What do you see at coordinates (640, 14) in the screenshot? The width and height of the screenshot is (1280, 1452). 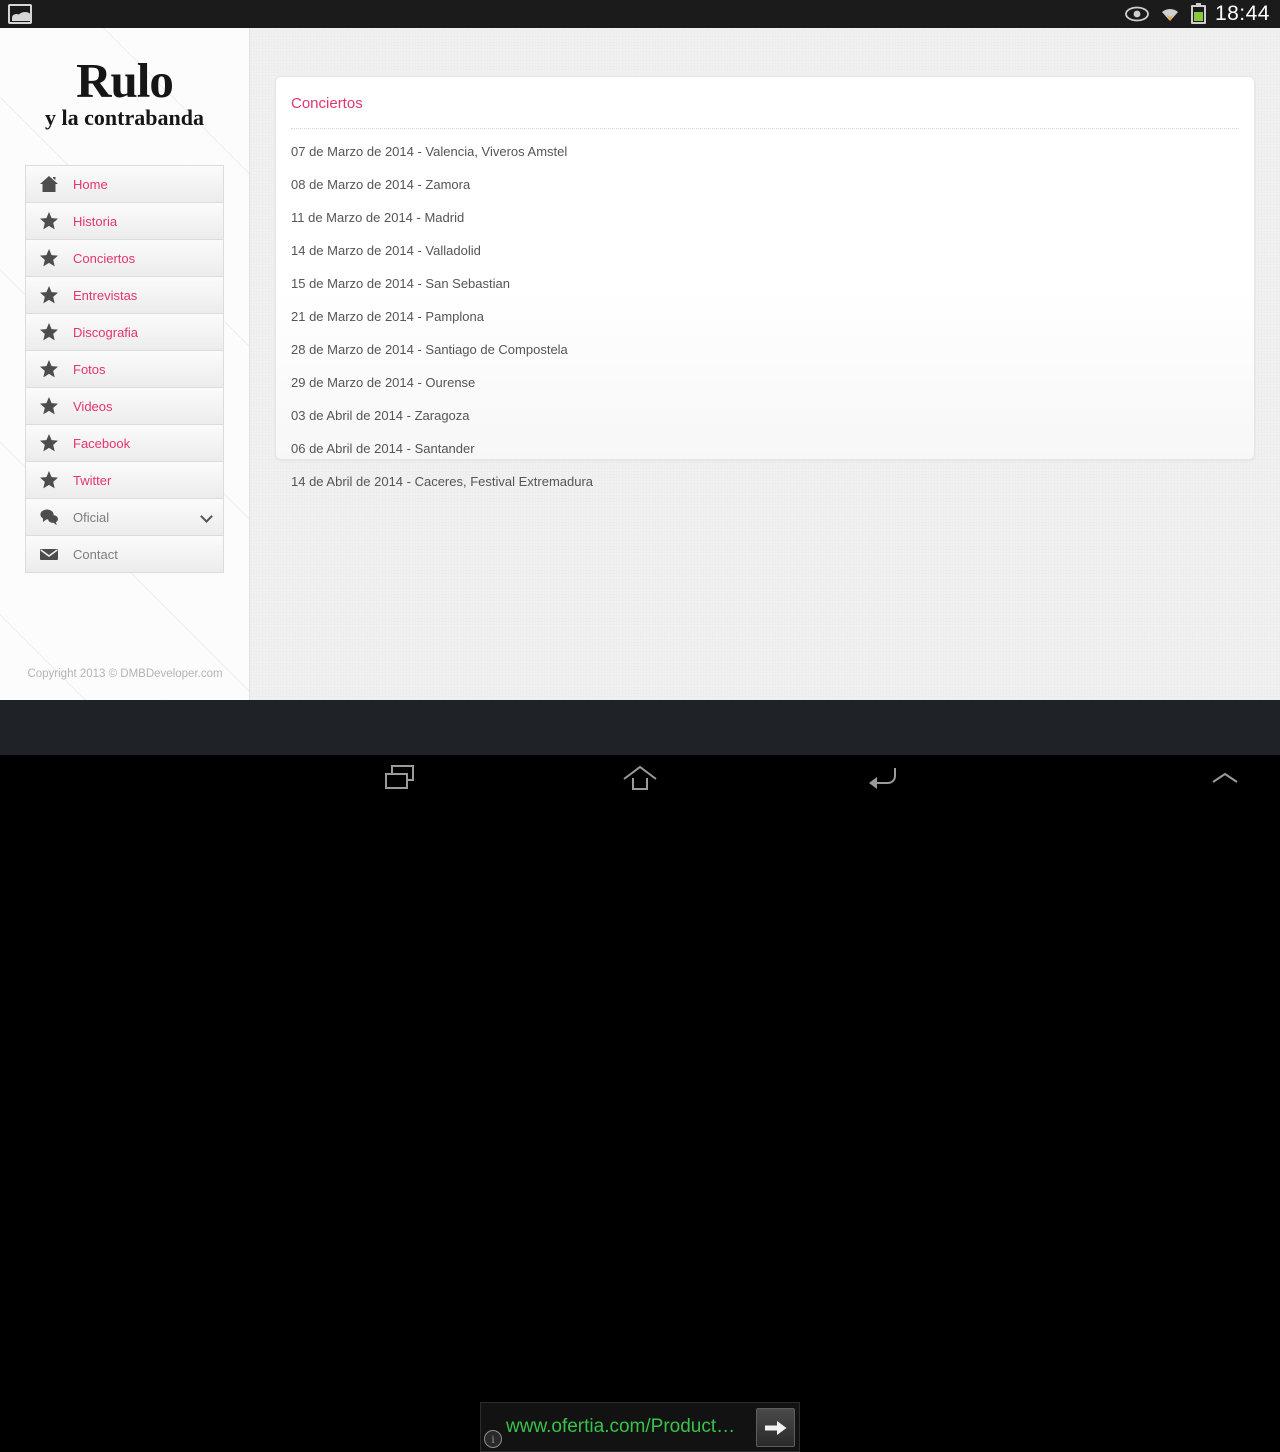 I see `status-bar: 18:44` at bounding box center [640, 14].